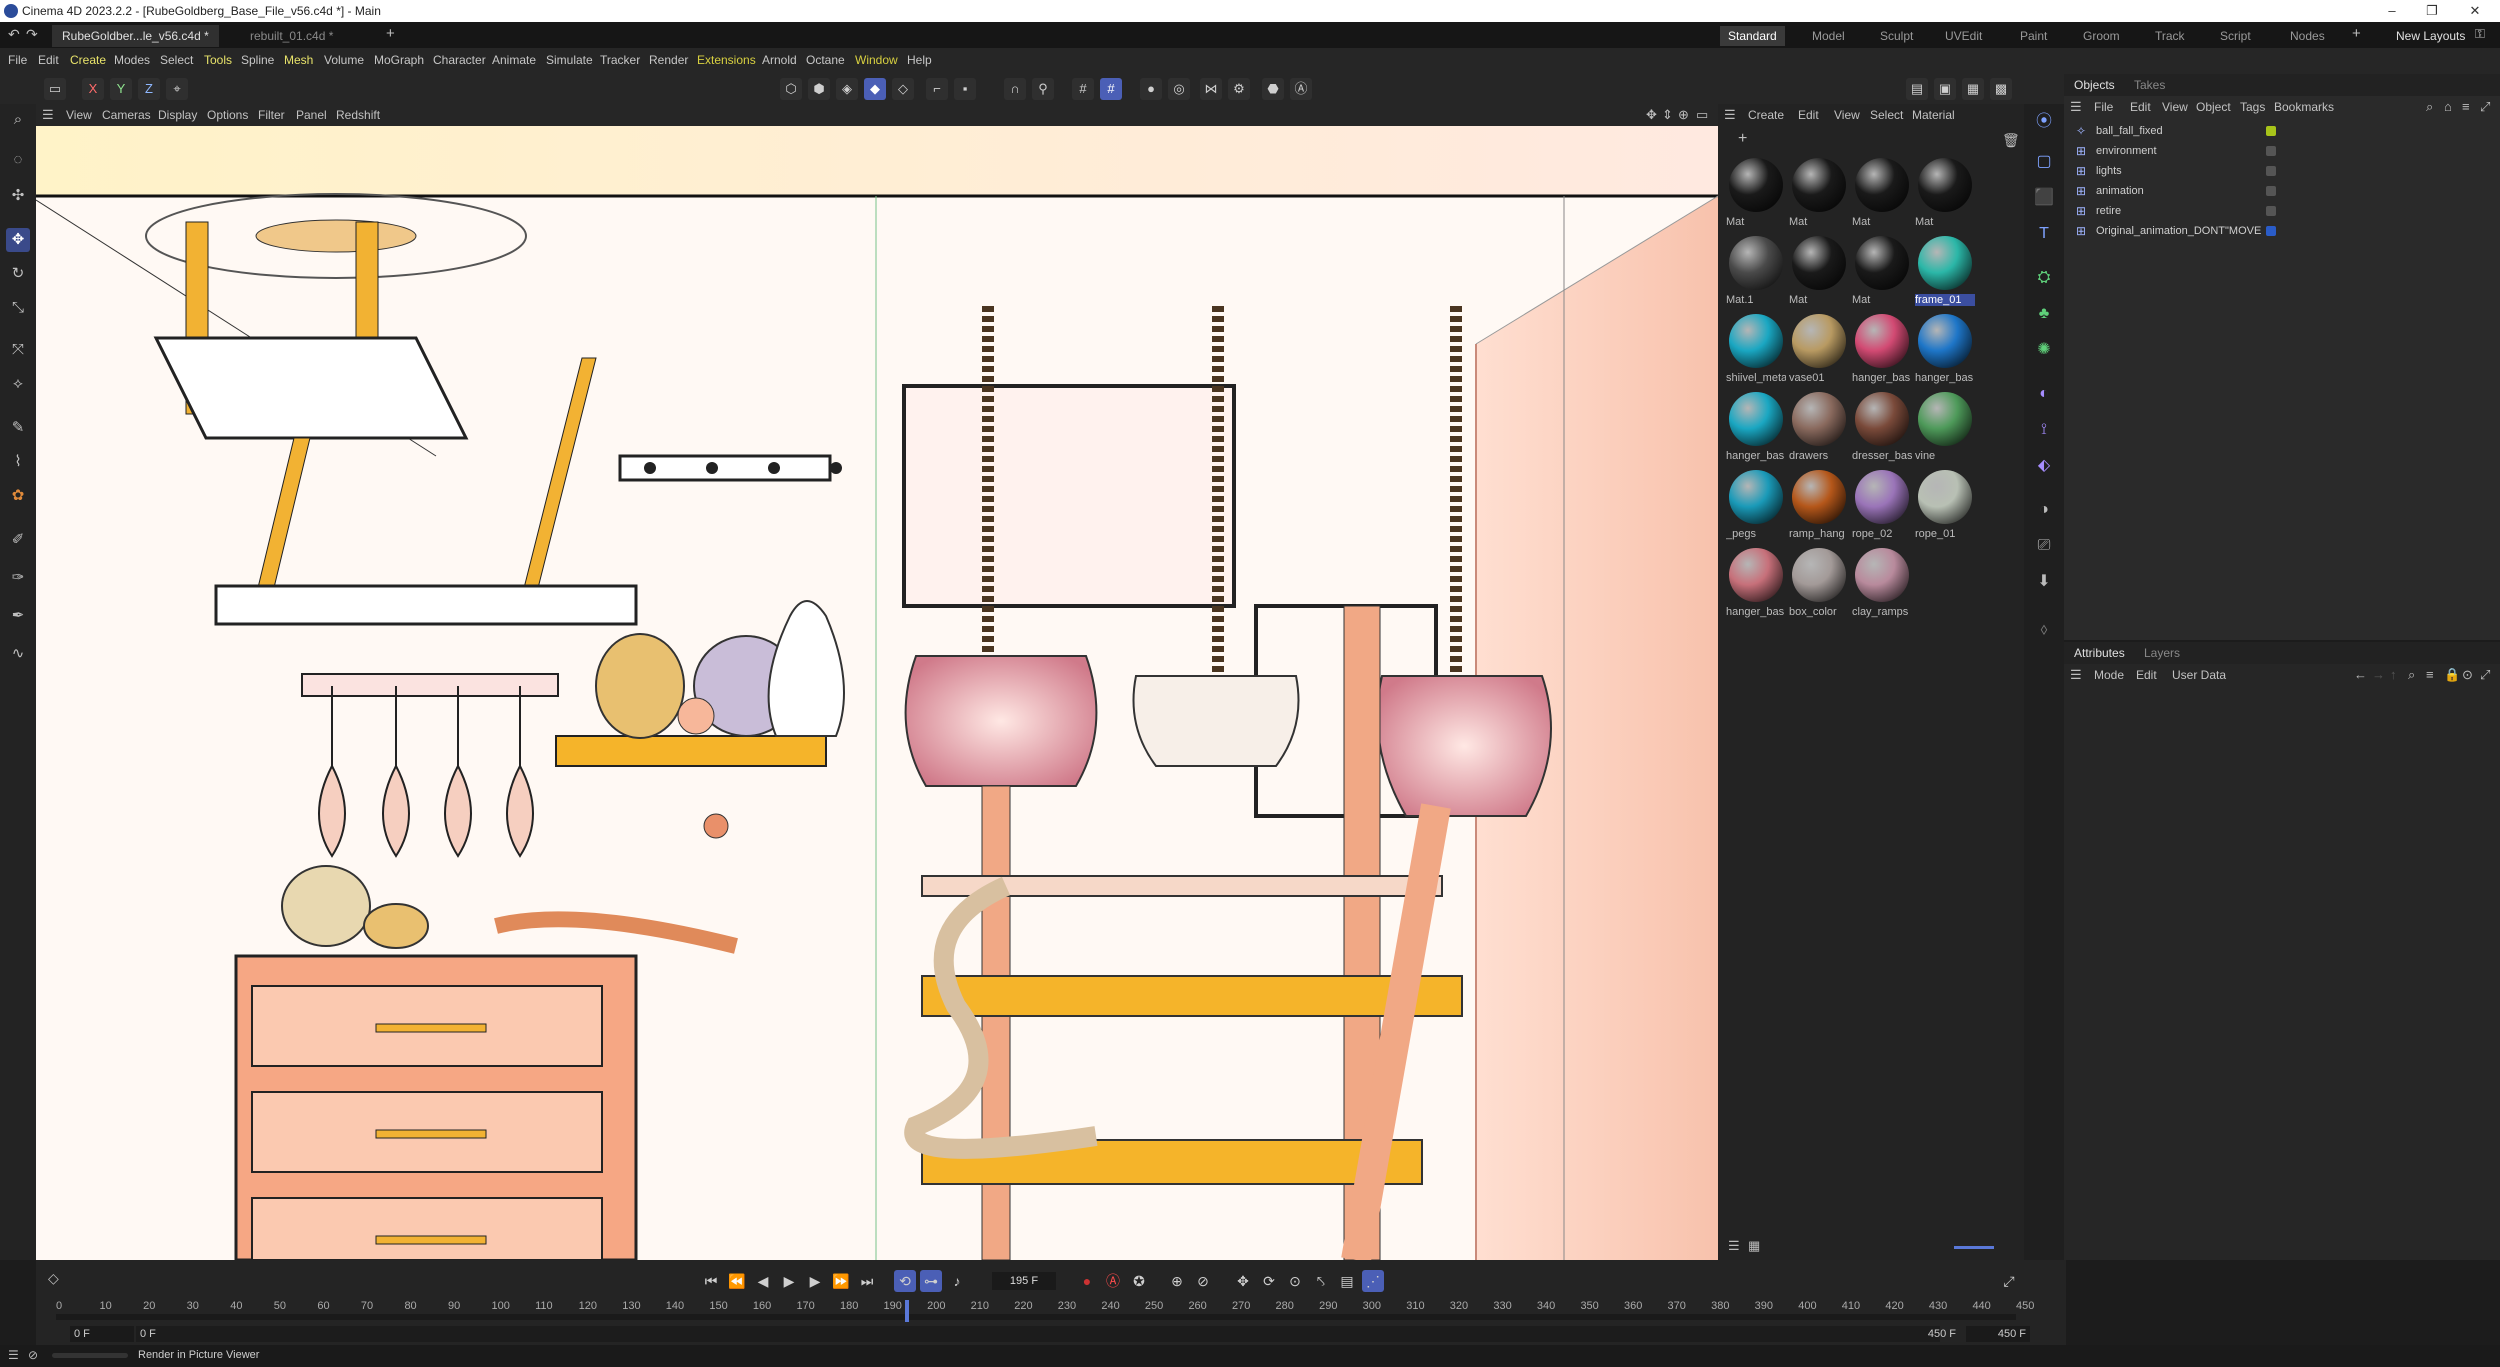 The image size is (2500, 1367). What do you see at coordinates (1179, 89) in the screenshot?
I see `solo-icon: ◎` at bounding box center [1179, 89].